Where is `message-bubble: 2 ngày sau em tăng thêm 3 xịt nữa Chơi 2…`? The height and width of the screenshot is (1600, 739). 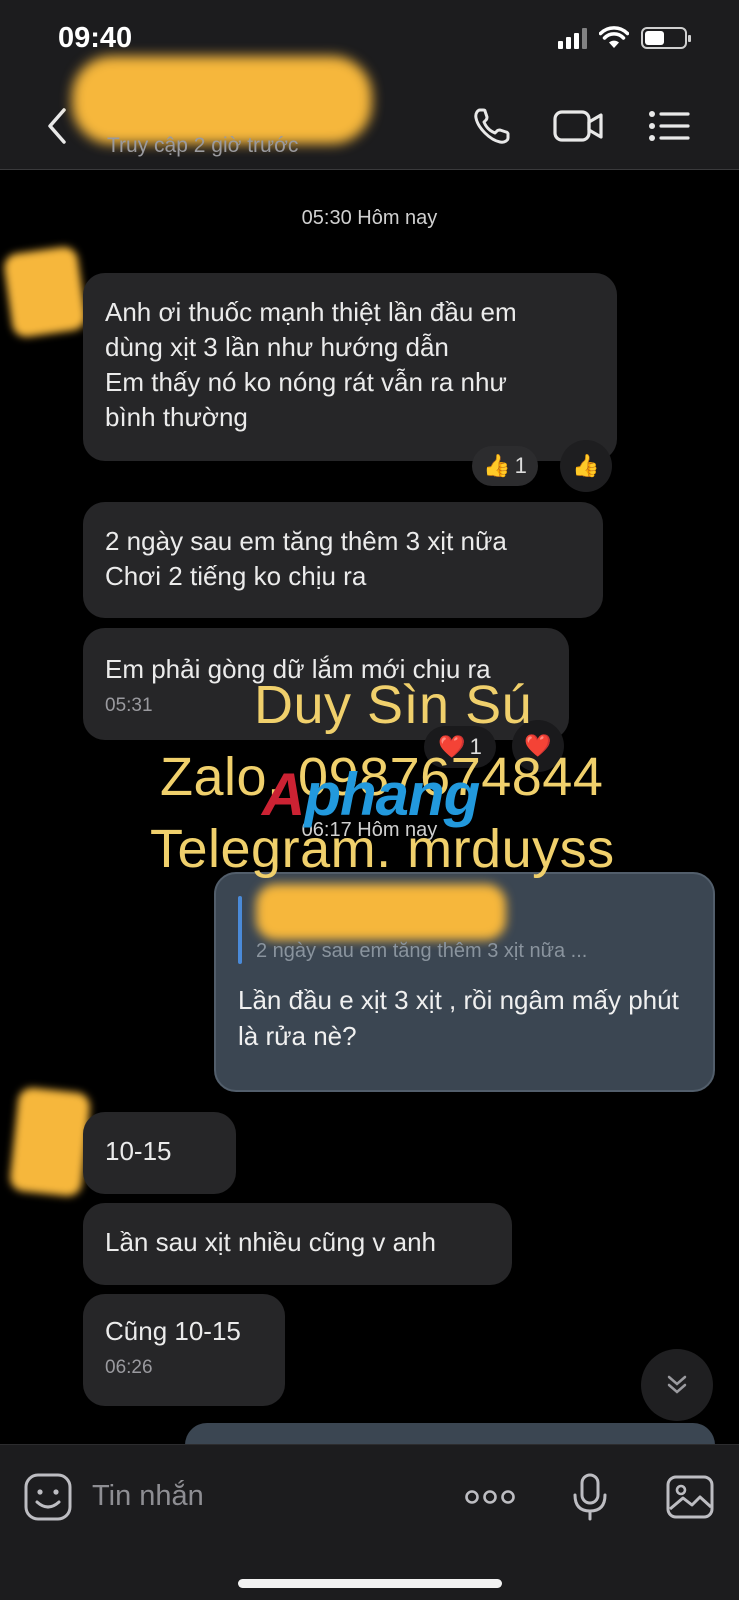
message-bubble: 2 ngày sau em tăng thêm 3 xịt nữa Chơi 2… is located at coordinates (343, 560).